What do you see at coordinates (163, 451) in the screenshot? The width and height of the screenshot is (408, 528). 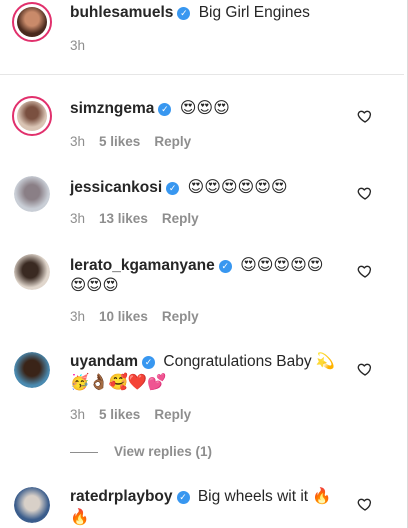 I see `view-replies-label: View replies (1)` at bounding box center [163, 451].